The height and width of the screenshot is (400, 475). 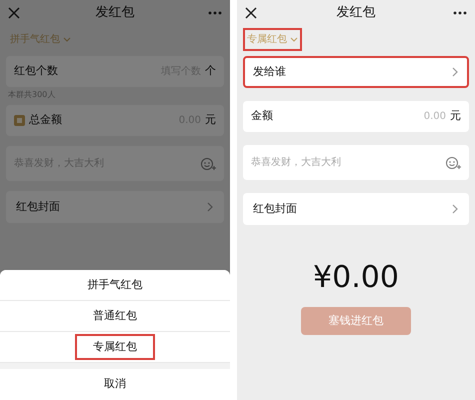 I want to click on field-label: 红包个数, so click(x=36, y=71).